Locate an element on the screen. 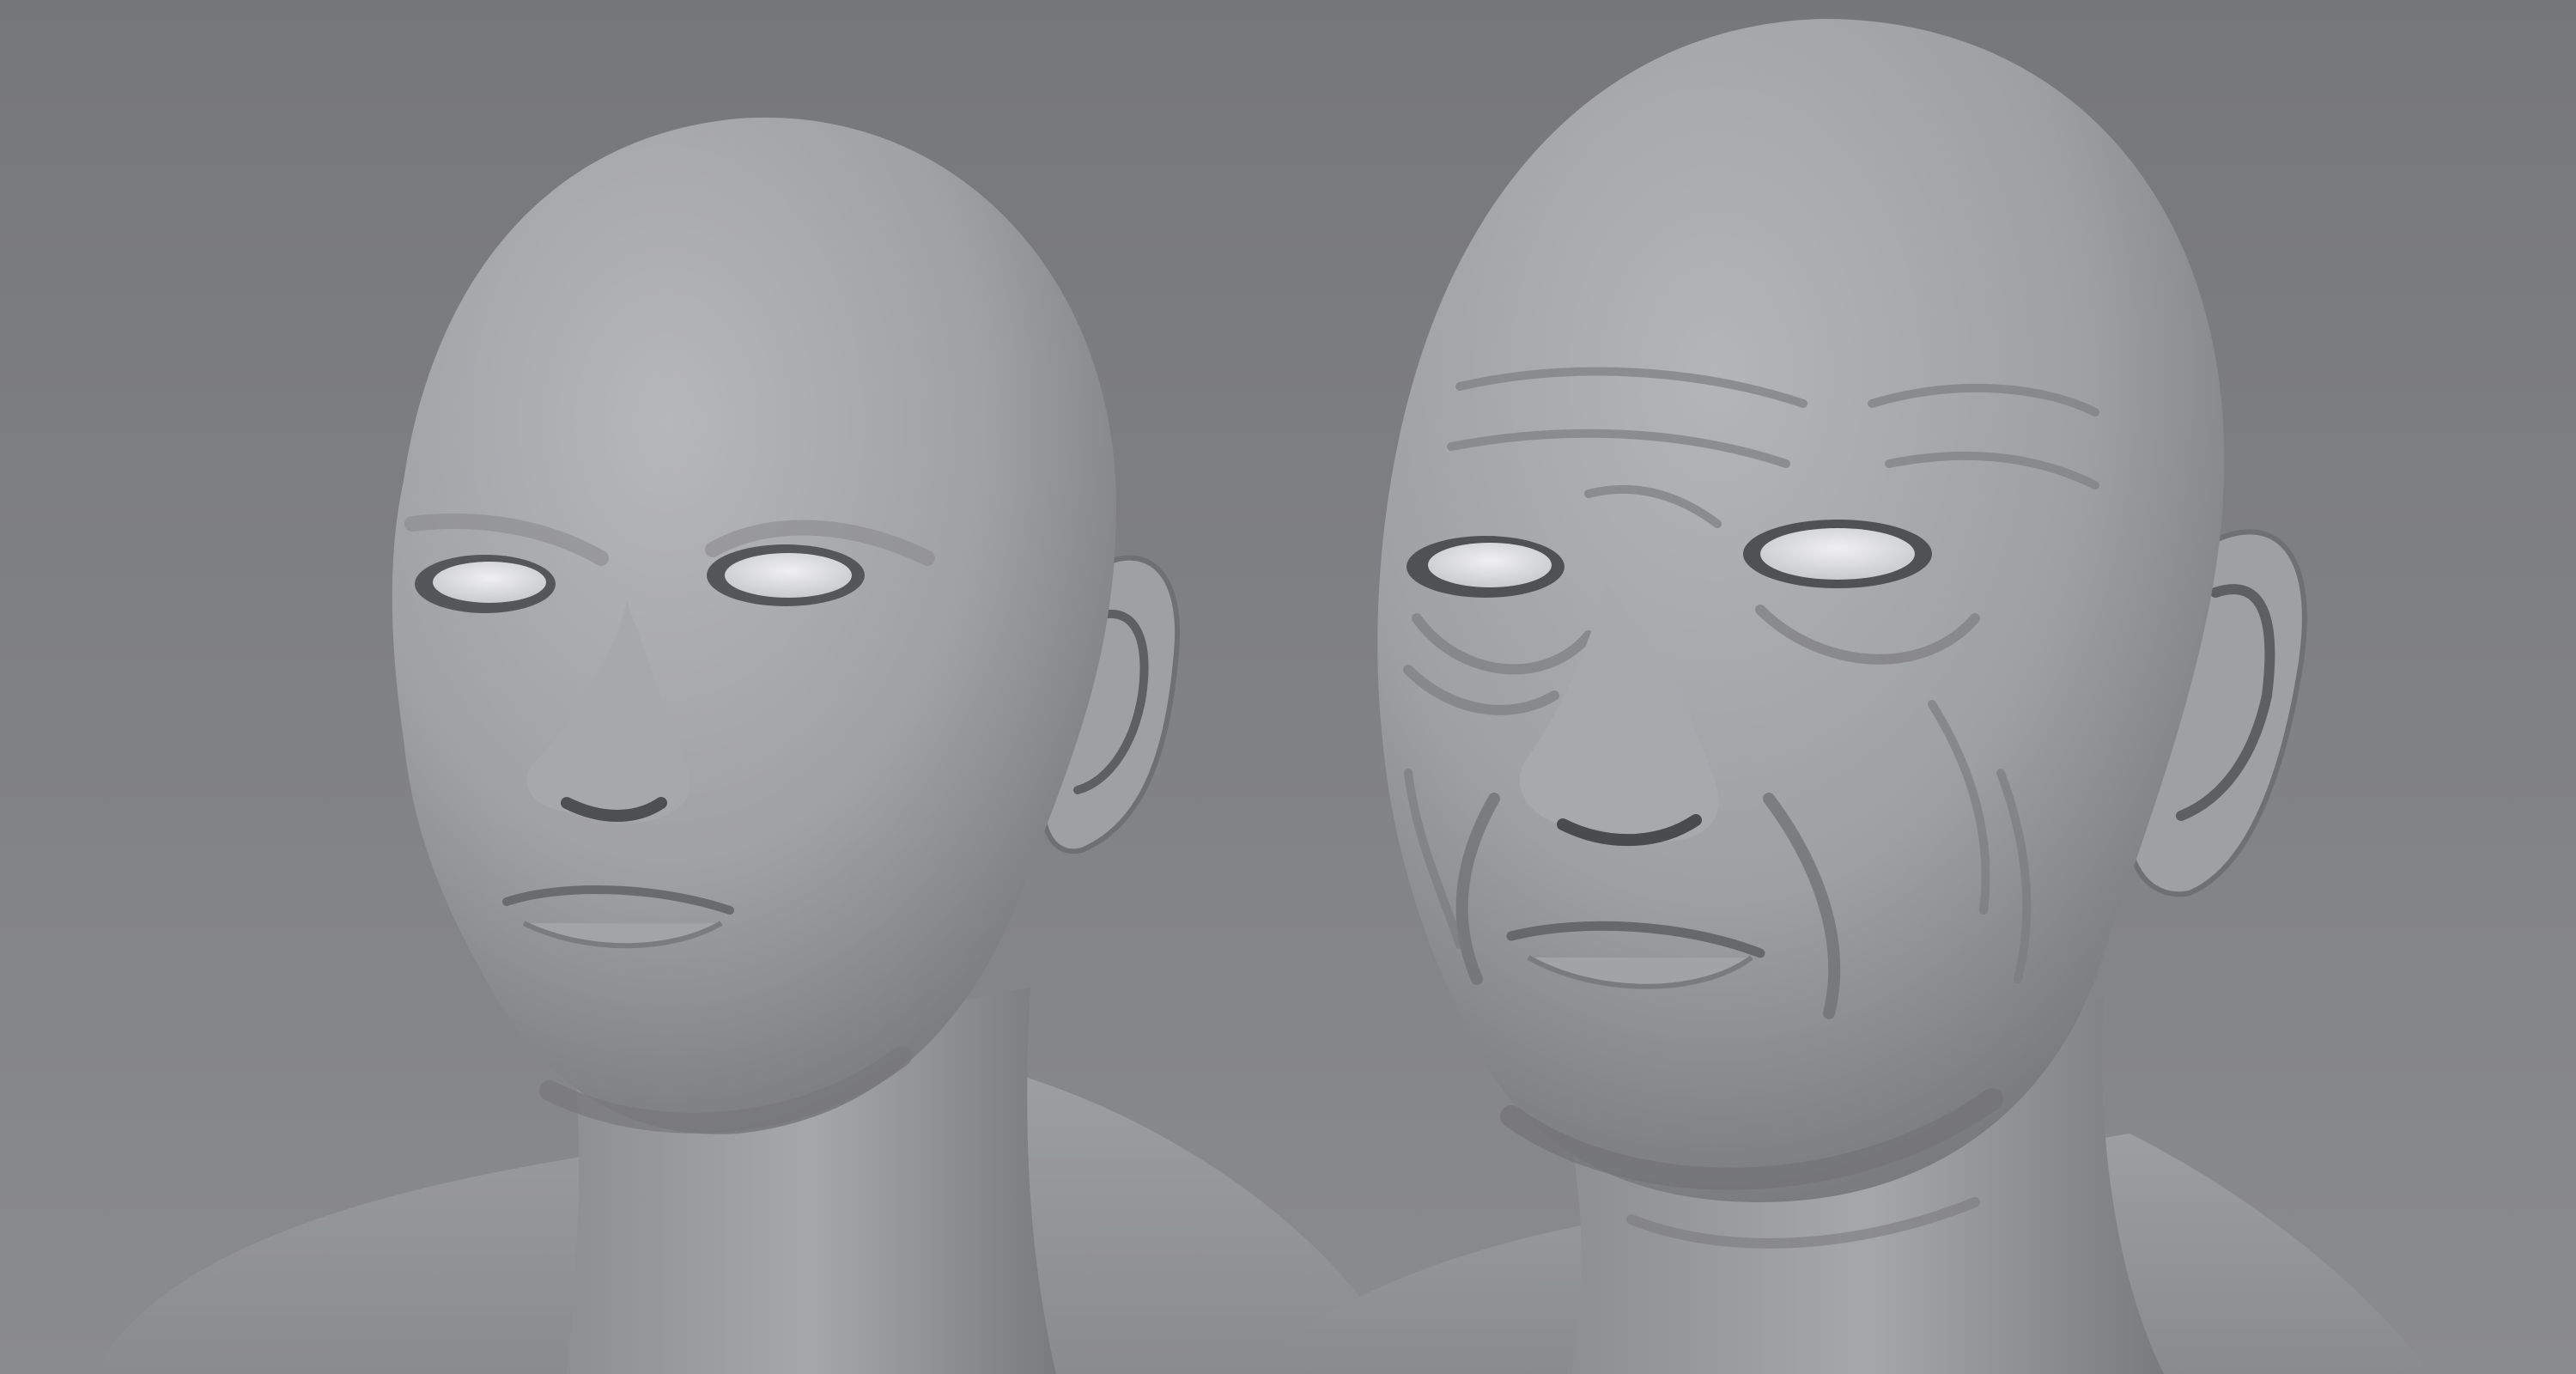  right-bust-eye-left is located at coordinates (1837, 554).